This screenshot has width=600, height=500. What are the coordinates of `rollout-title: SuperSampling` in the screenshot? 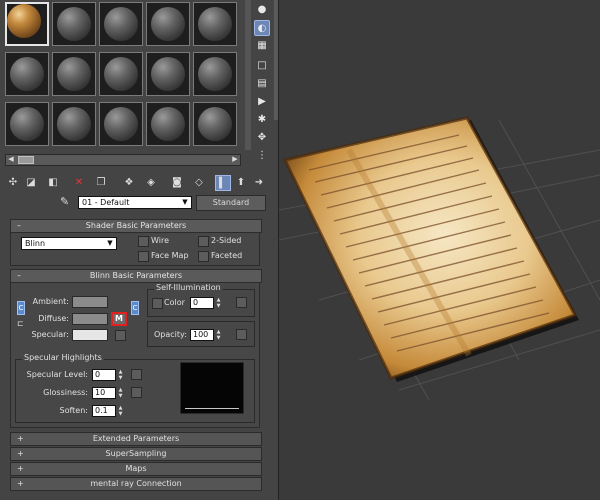 It's located at (136, 453).